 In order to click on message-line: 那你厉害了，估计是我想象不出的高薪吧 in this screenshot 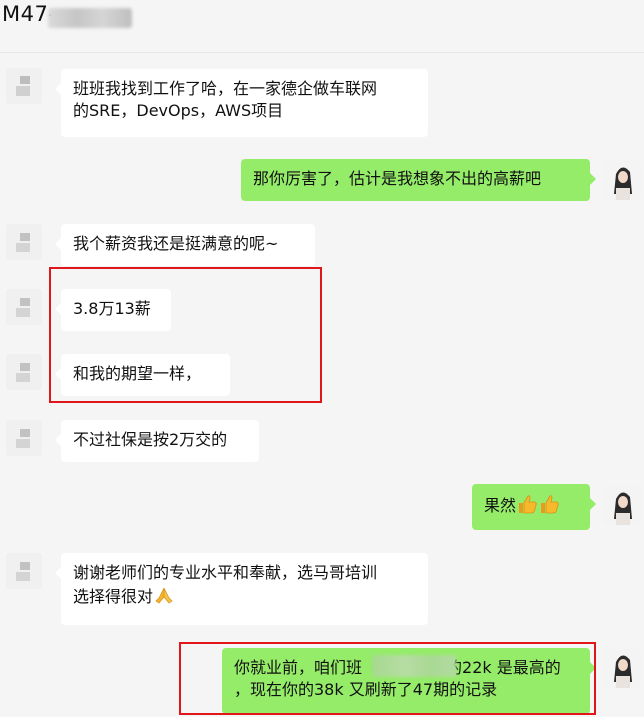, I will do `click(397, 178)`.